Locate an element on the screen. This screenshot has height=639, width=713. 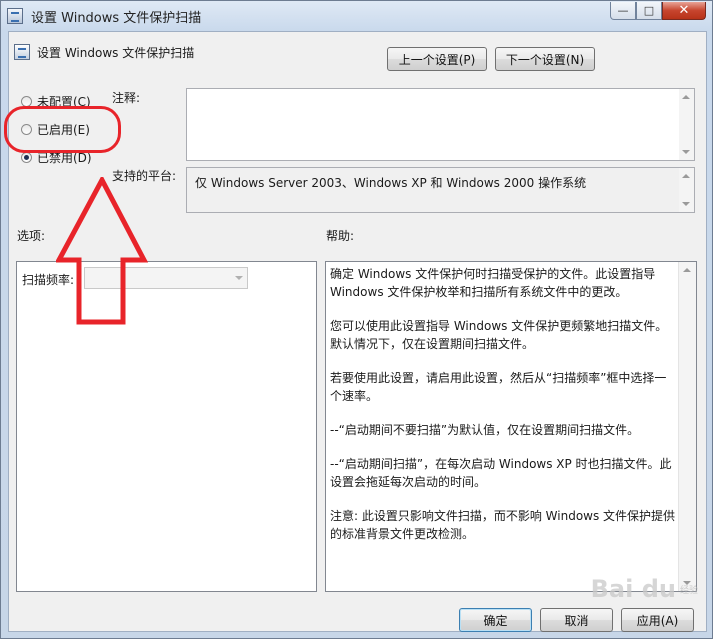
close-button: ✕ is located at coordinates (684, 11).